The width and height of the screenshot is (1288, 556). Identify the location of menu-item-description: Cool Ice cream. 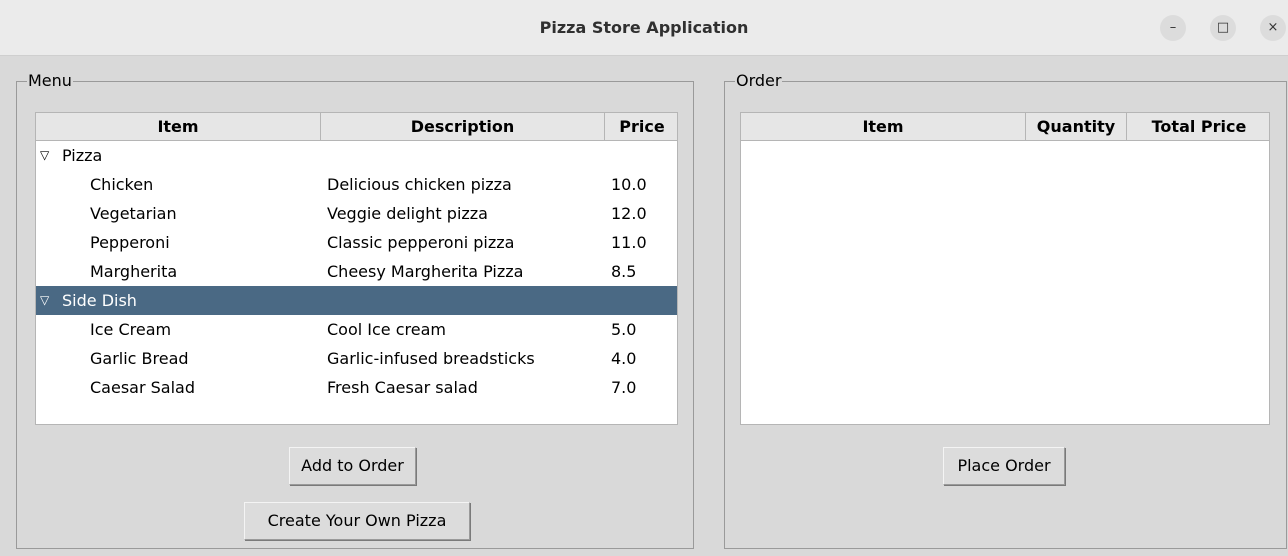
(386, 329).